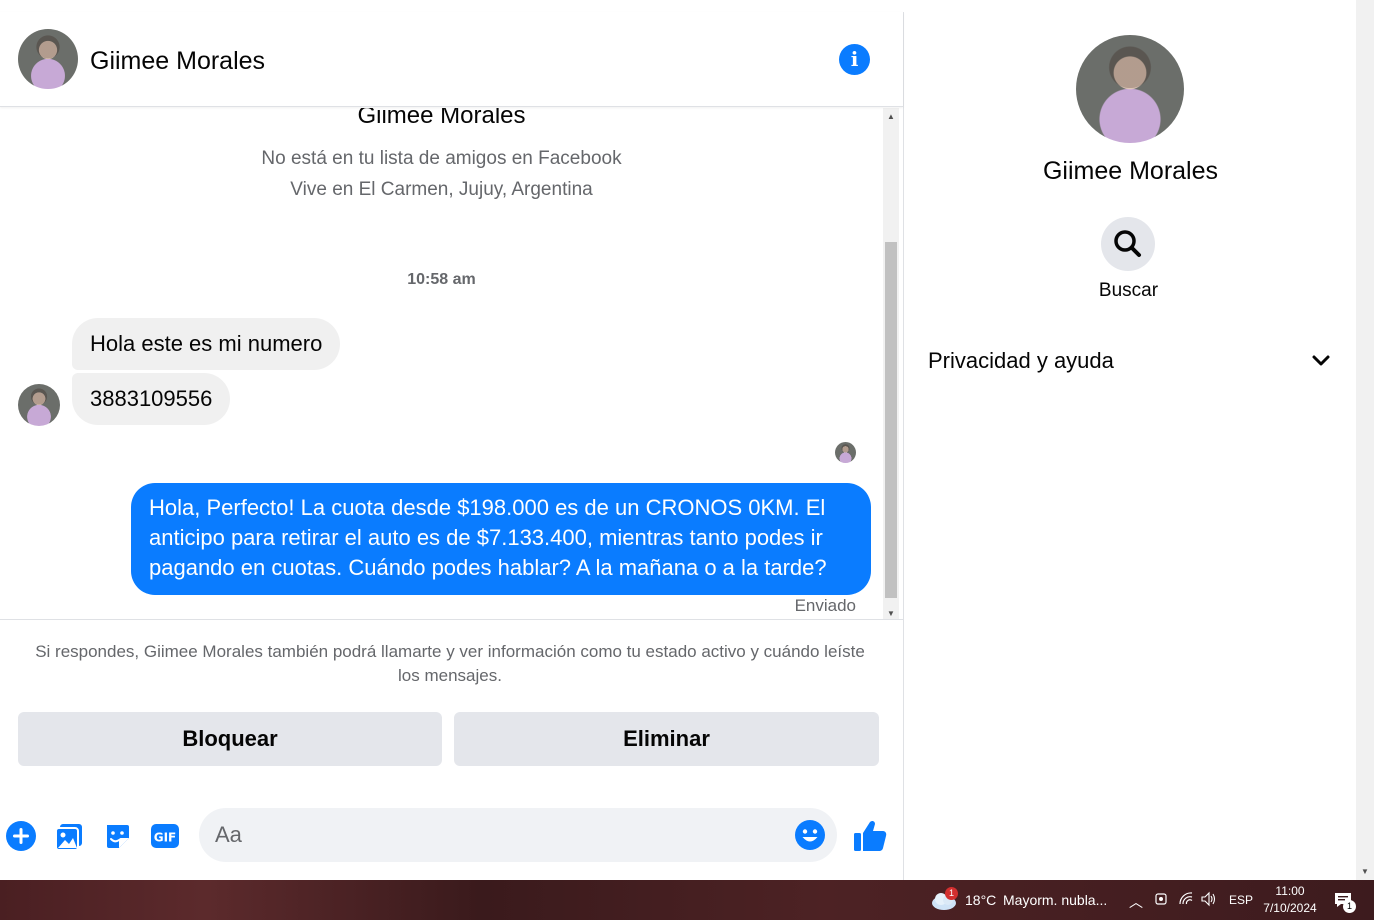  Describe the element at coordinates (854, 59) in the screenshot. I see `info-icon: i` at that location.